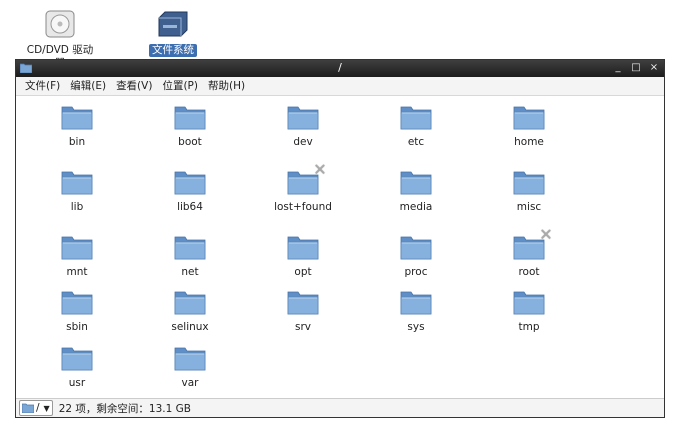 Image resolution: width=675 pixels, height=428 pixels. I want to click on folder-item: usr, so click(77, 367).